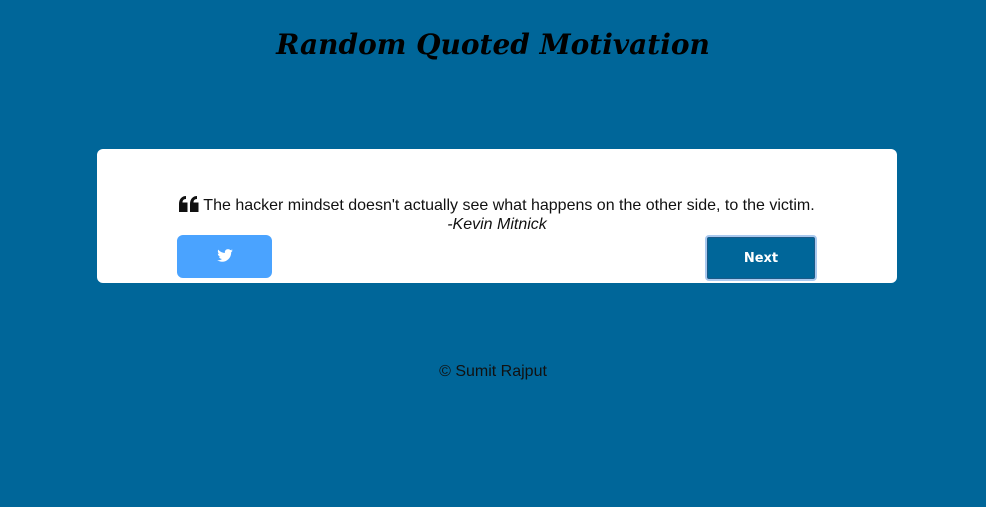 The image size is (986, 507). I want to click on quote-author: -Kevin Mitnick, so click(497, 224).